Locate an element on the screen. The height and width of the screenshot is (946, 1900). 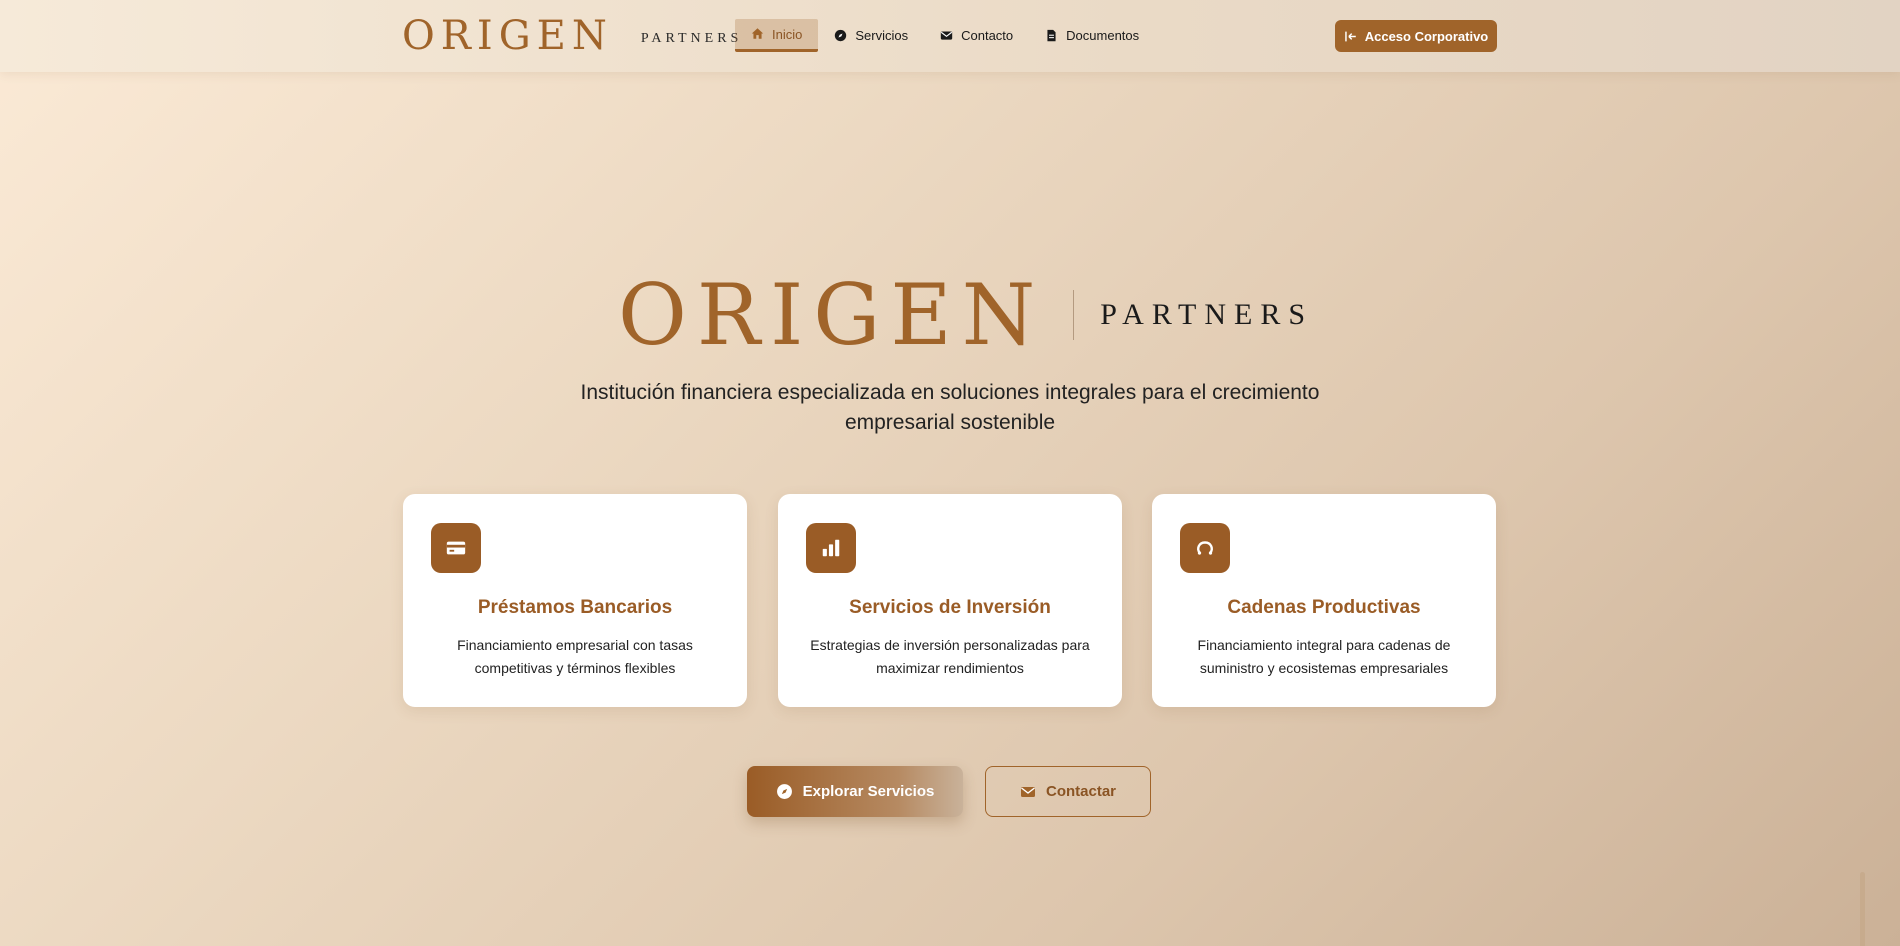
corporate-access-button: Acceso Corporativo is located at coordinates (1416, 36).